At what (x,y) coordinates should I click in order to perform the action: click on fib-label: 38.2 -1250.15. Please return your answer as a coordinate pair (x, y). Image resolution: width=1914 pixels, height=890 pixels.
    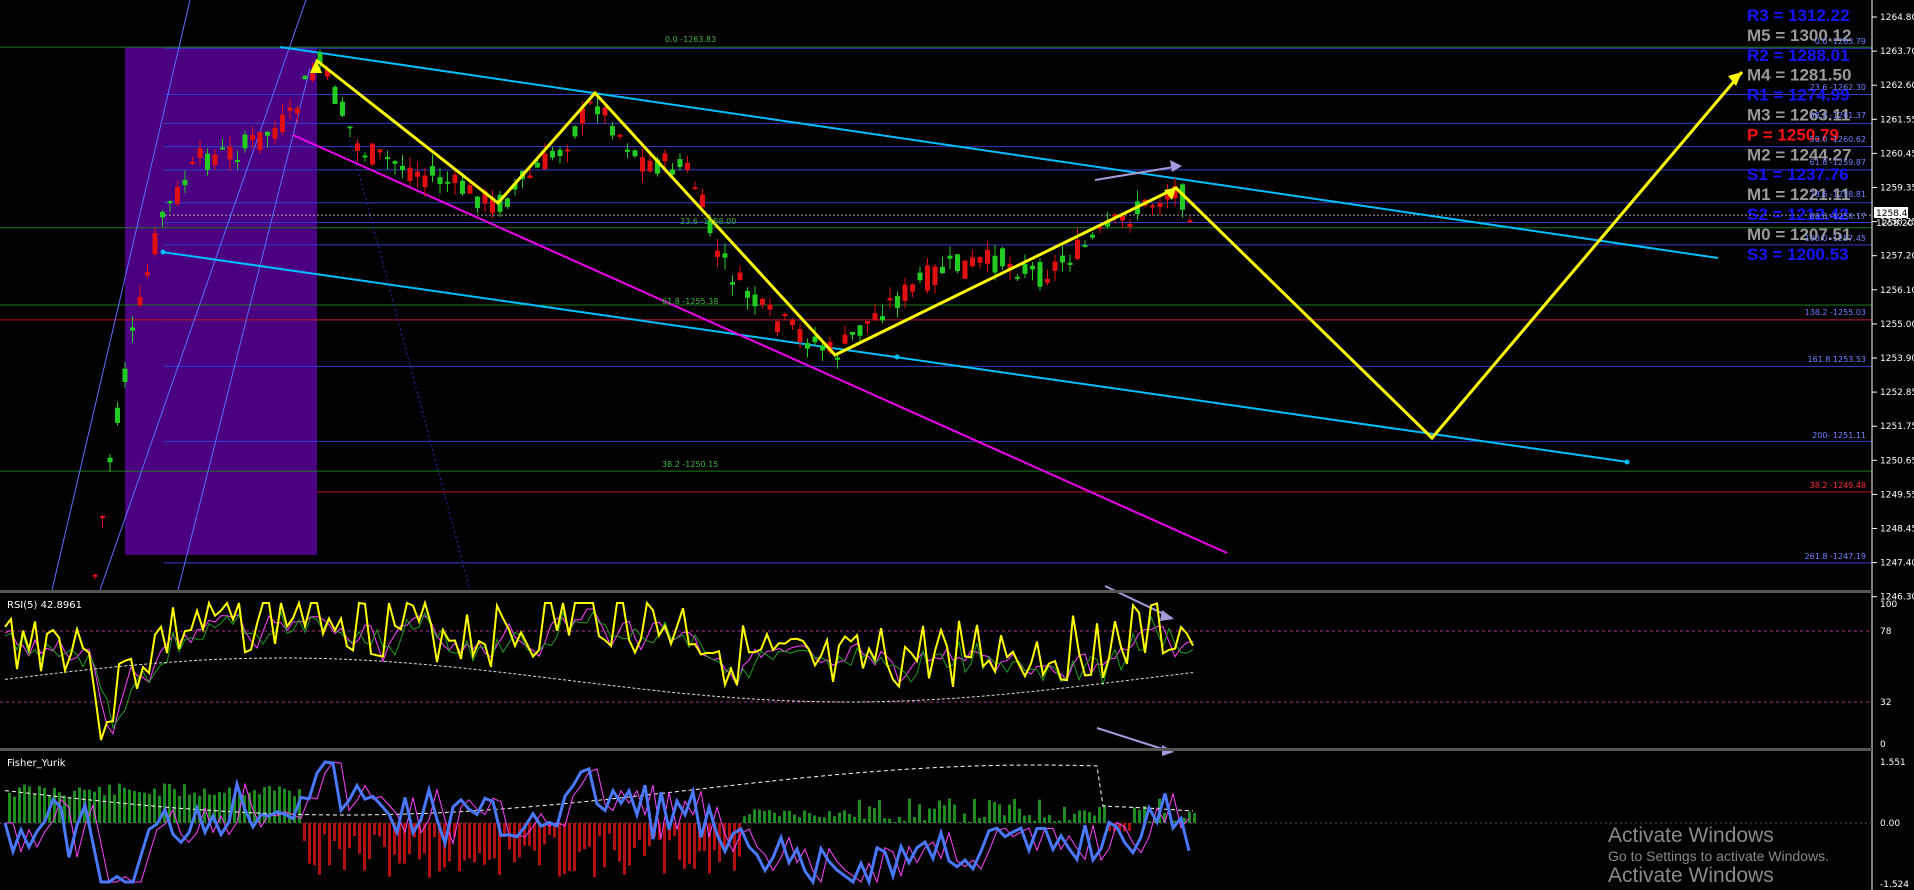
    Looking at the image, I should click on (690, 464).